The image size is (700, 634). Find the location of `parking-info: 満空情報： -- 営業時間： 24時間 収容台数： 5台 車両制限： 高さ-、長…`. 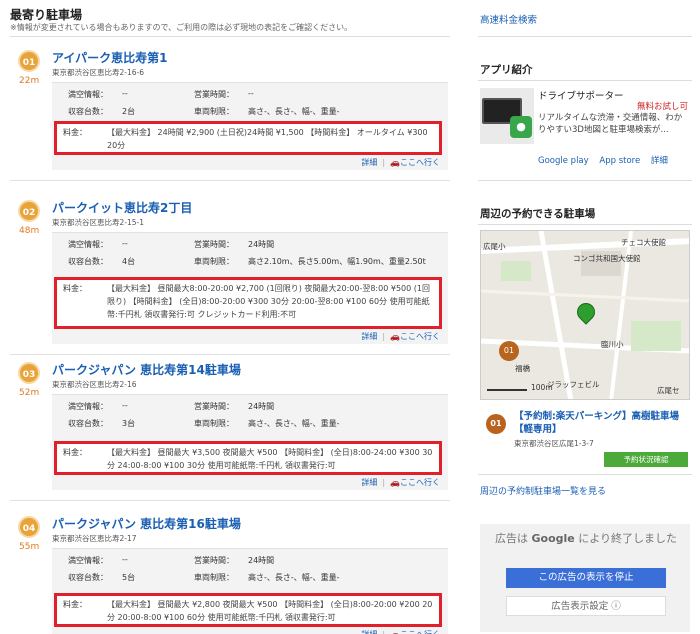

parking-info: 満空情報： -- 営業時間： 24時間 収容台数： 5台 車両制限： 高さ-、長… is located at coordinates (250, 591).